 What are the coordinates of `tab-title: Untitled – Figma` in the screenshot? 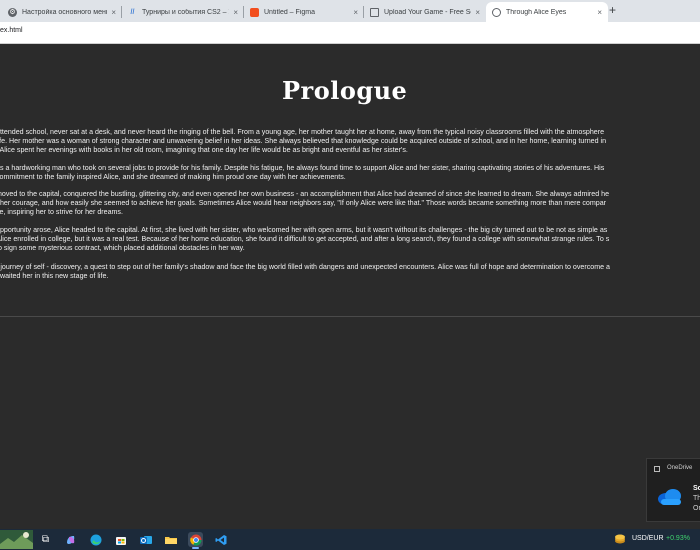 It's located at (289, 12).